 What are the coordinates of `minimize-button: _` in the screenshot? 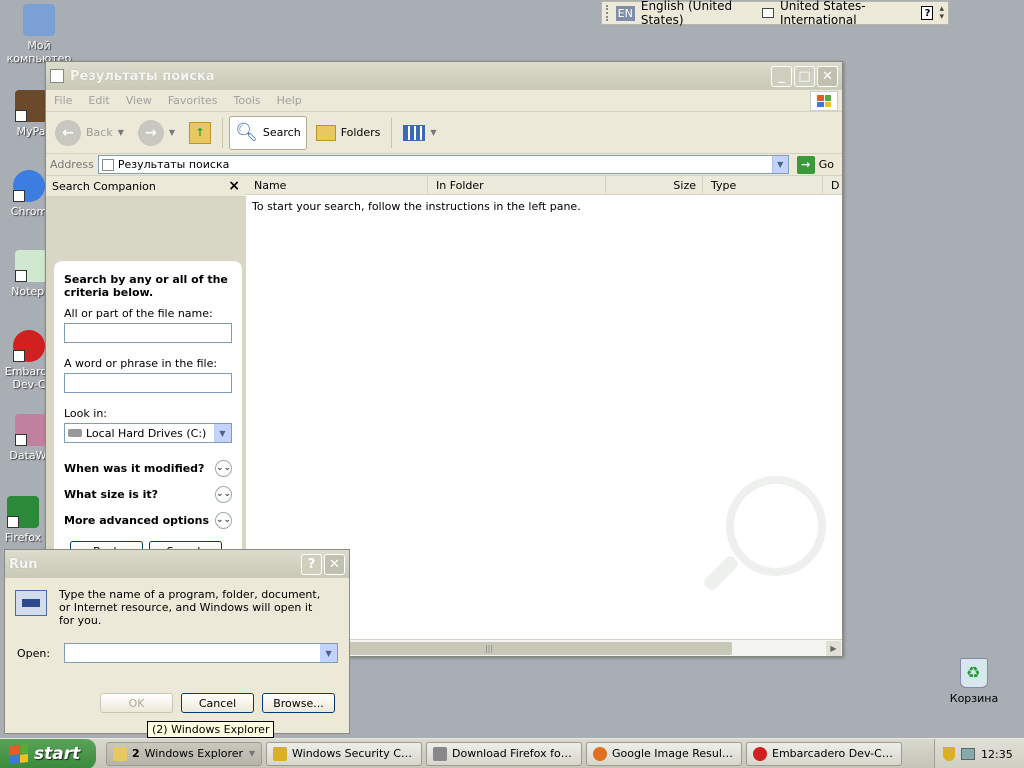 It's located at (781, 76).